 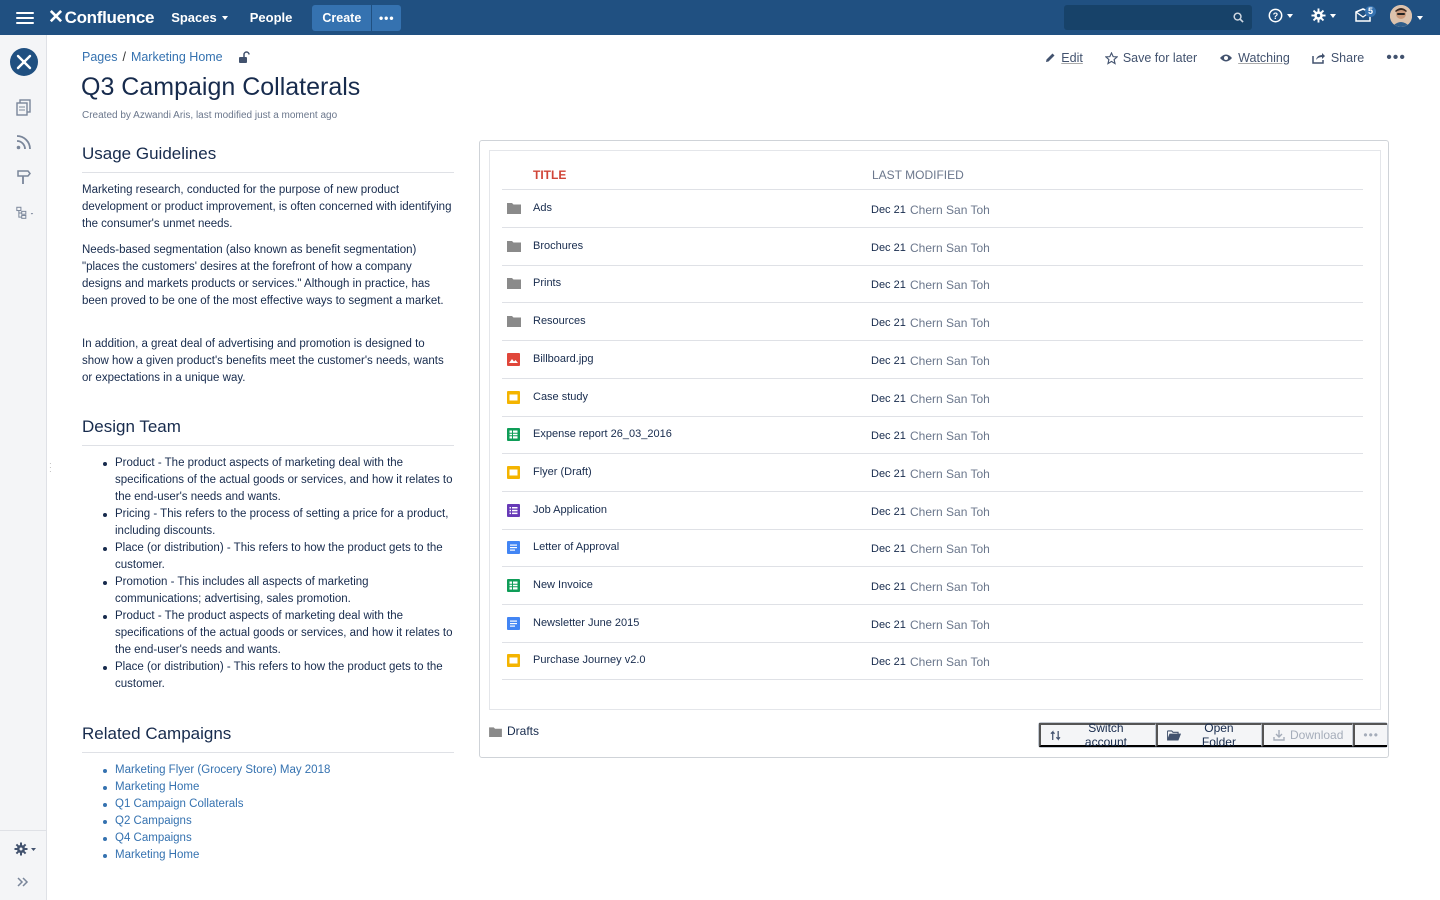 What do you see at coordinates (514, 731) in the screenshot?
I see `current-folder: Drafts` at bounding box center [514, 731].